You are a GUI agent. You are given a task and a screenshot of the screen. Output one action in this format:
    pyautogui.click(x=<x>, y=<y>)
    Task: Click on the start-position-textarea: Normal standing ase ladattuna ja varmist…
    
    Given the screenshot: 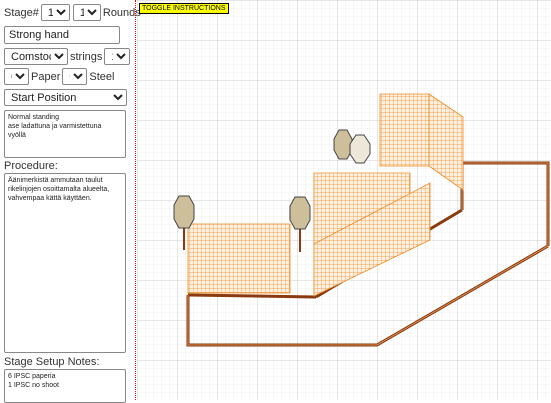 What is the action you would take?
    pyautogui.click(x=65, y=134)
    